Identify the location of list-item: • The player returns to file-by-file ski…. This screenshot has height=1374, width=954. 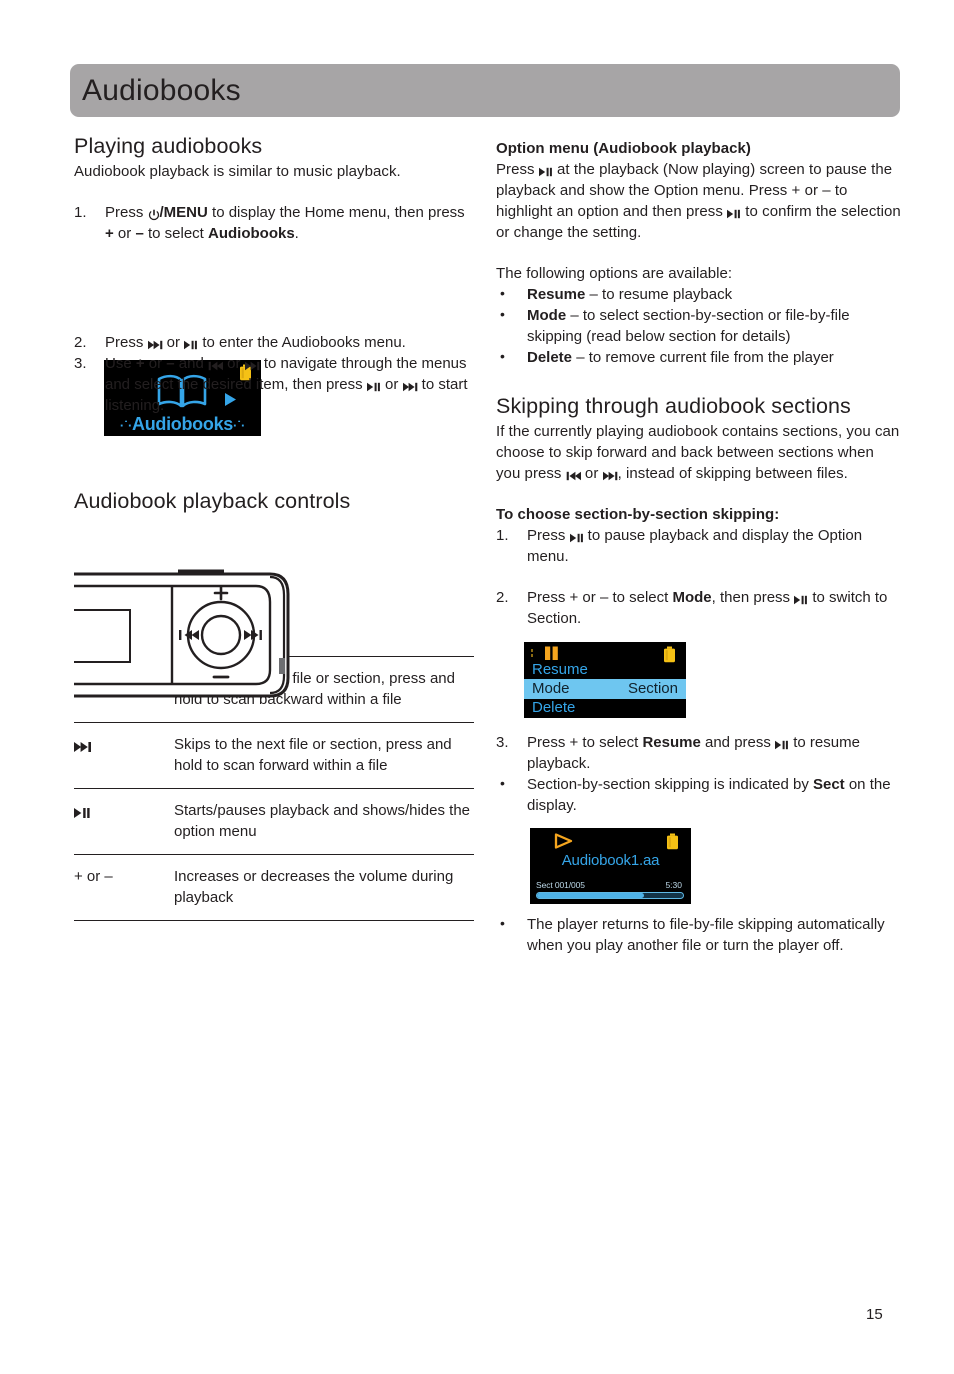
(698, 935).